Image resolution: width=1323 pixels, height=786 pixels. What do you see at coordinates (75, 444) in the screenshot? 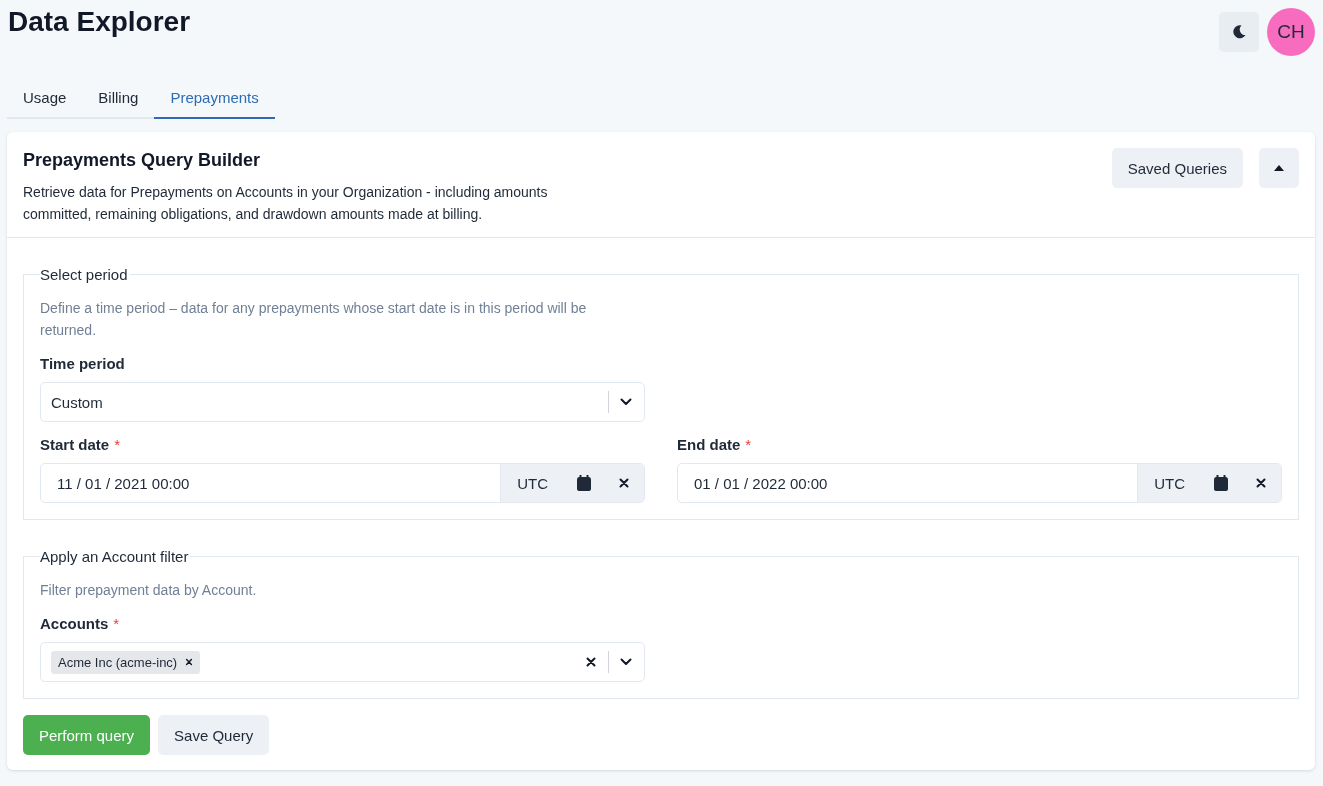
I see `field-label: Start date` at bounding box center [75, 444].